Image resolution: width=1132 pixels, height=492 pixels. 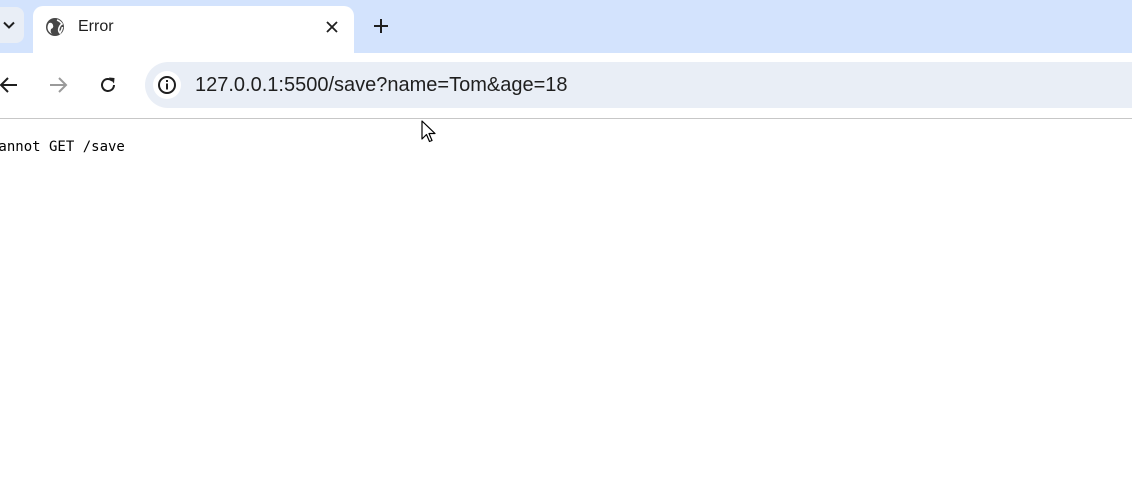 What do you see at coordinates (8, 85) in the screenshot?
I see `arrow-left-icon` at bounding box center [8, 85].